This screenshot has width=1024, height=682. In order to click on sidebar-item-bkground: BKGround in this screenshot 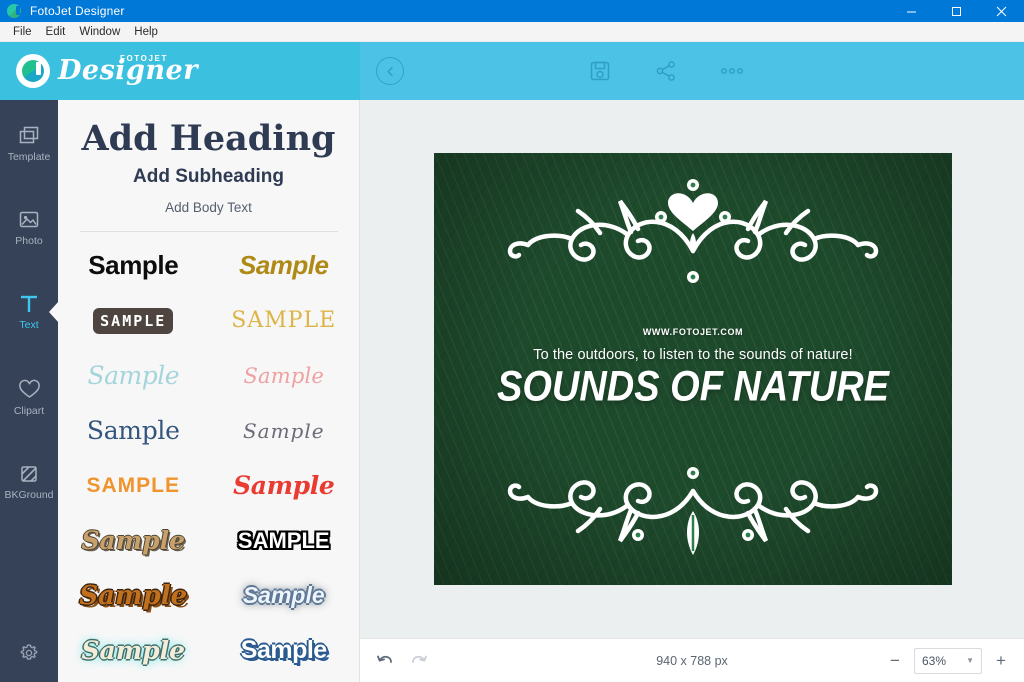, I will do `click(29, 482)`.